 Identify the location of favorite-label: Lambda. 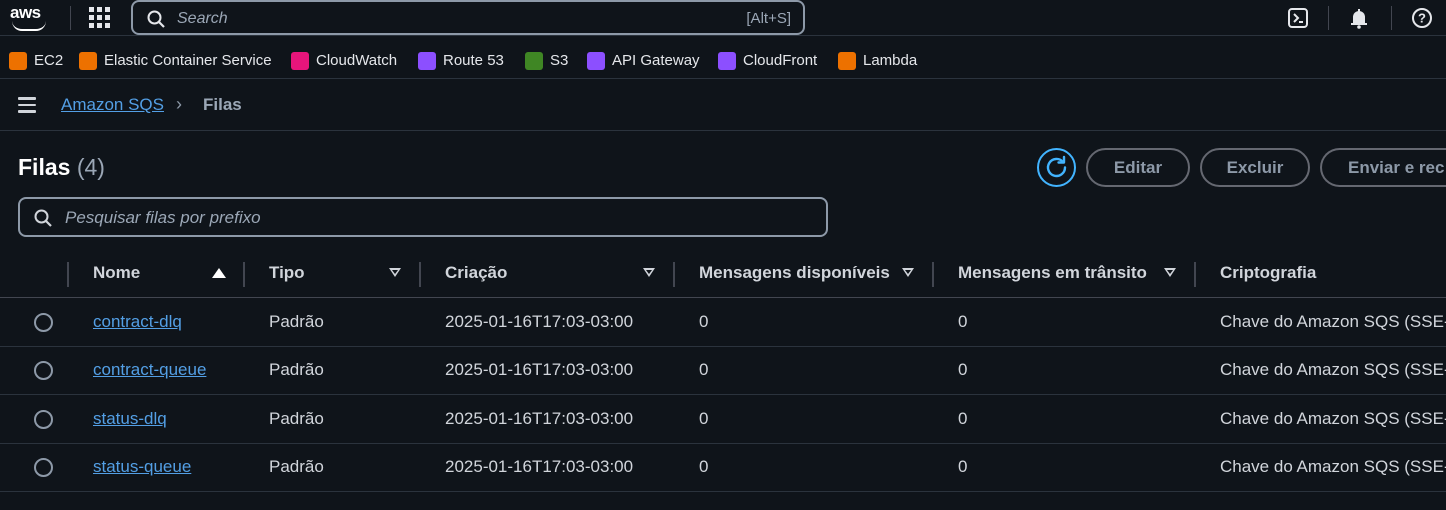
(890, 60).